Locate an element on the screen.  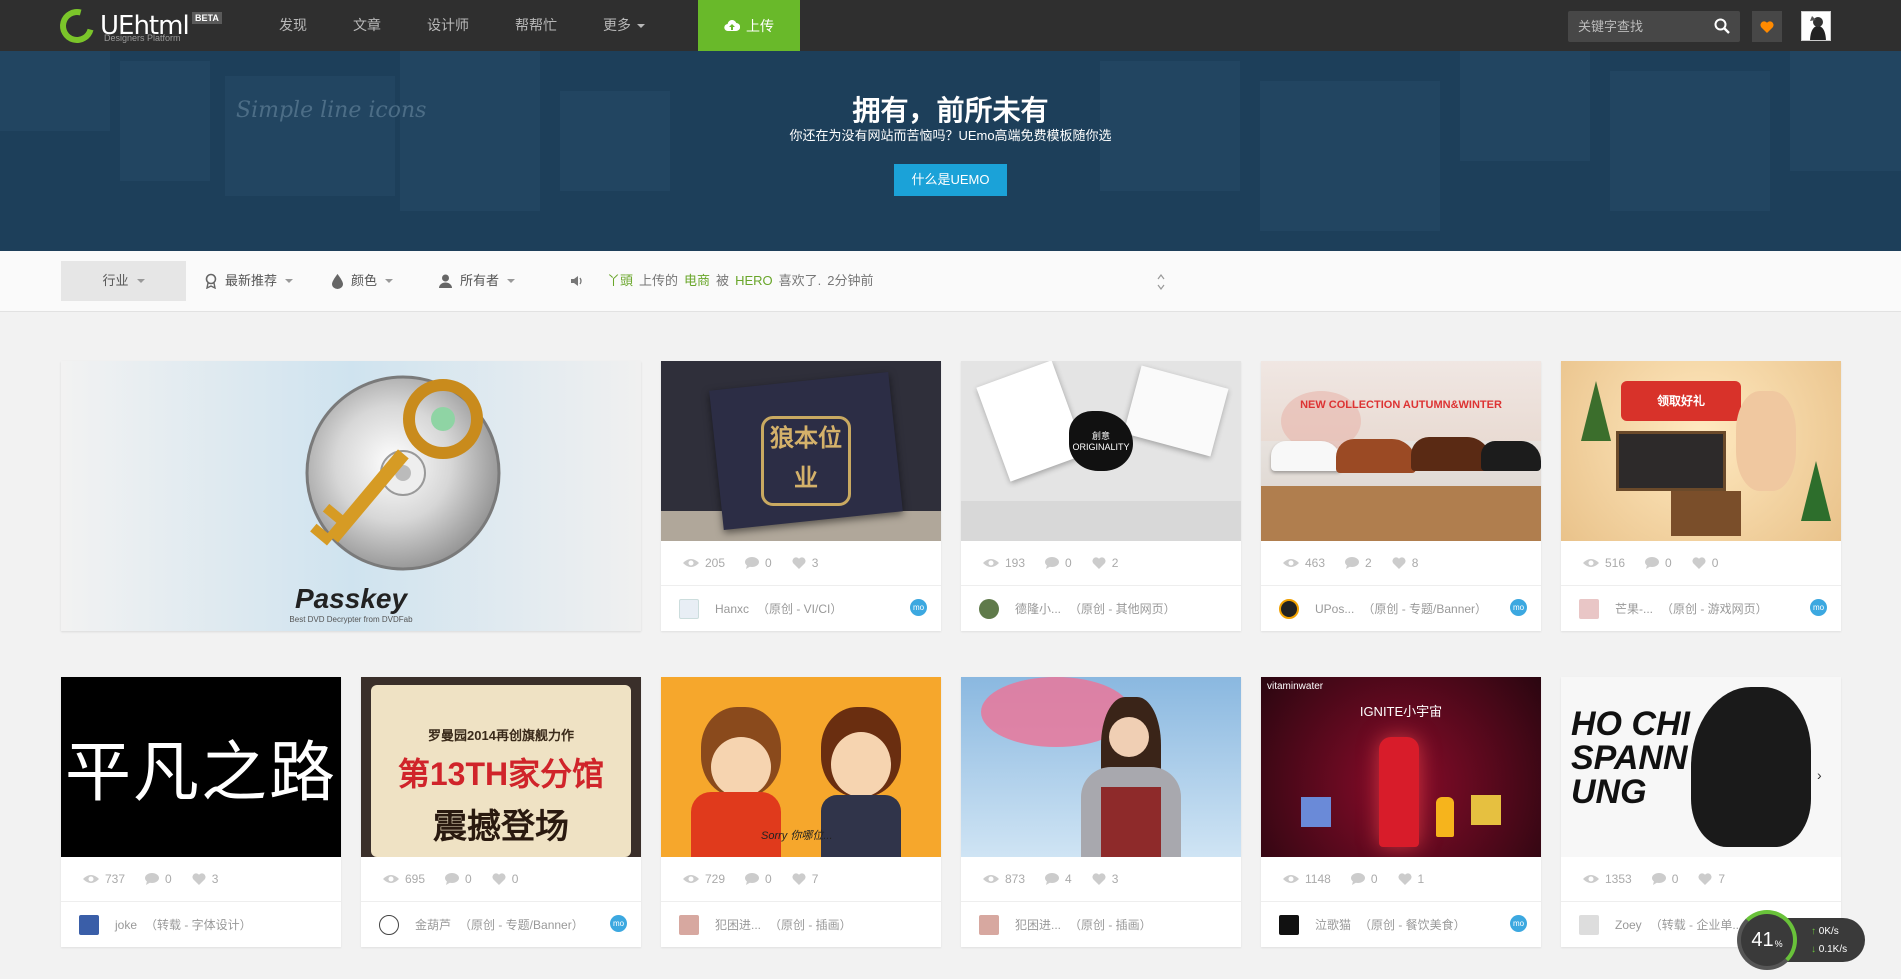
upload-arrow-icon: ↑ is located at coordinates (1813, 931).